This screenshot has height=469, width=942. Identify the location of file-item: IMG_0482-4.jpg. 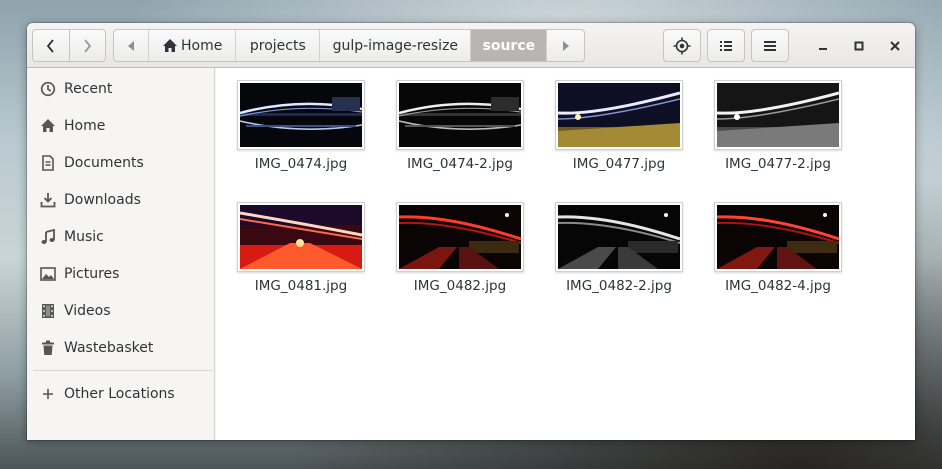
(768, 245).